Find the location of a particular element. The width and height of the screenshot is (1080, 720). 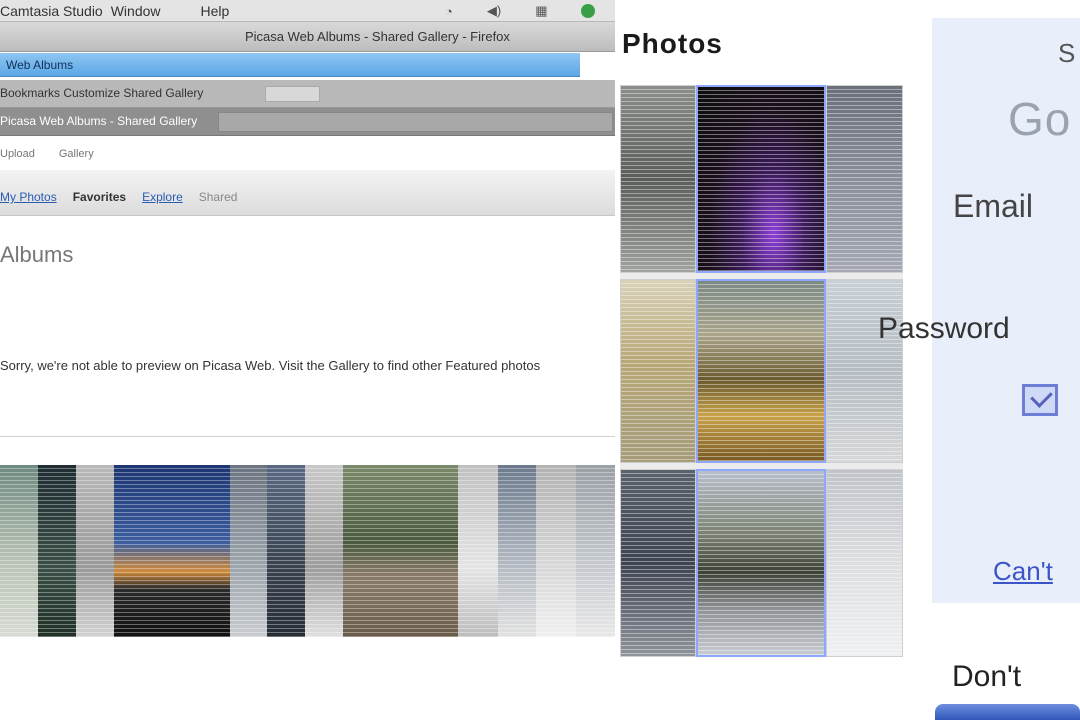

bookmarks-toolbar: Bookmarks Customize Shared Gallery is located at coordinates (307, 94).